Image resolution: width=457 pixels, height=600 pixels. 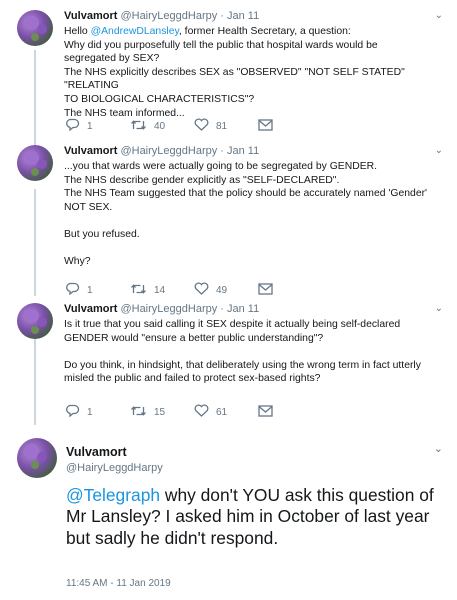 What do you see at coordinates (112, 59) in the screenshot?
I see `tweet-line: segregated by SEX?` at bounding box center [112, 59].